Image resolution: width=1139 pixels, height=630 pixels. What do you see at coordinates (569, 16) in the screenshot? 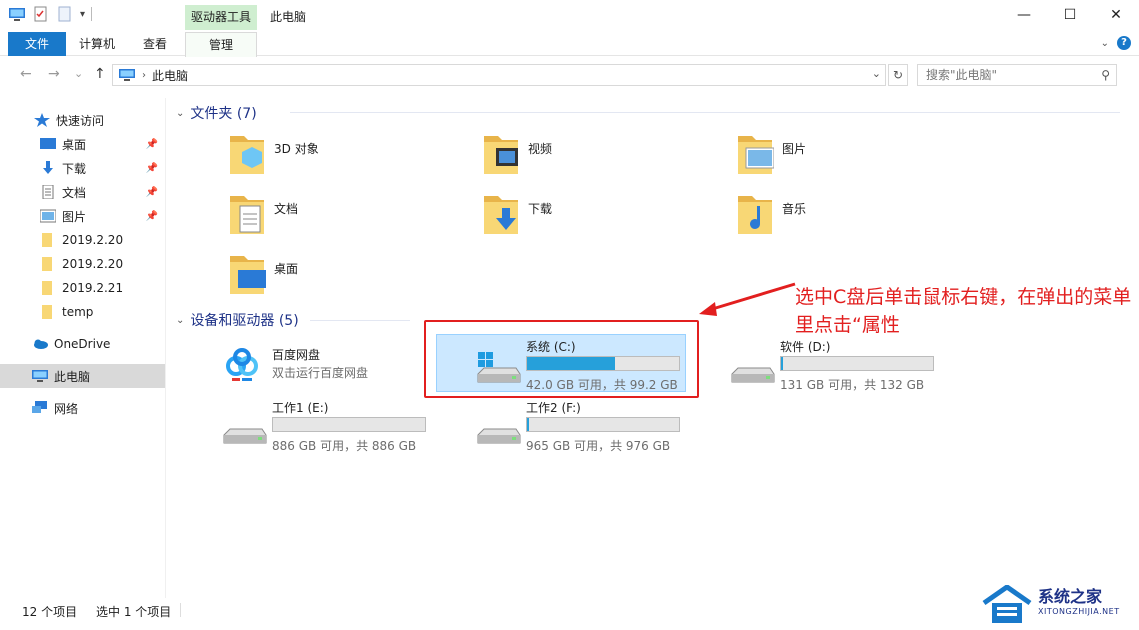
I see `title-bar: ▾ 驱动器工具 此电脑 — ☐ ✕` at bounding box center [569, 16].